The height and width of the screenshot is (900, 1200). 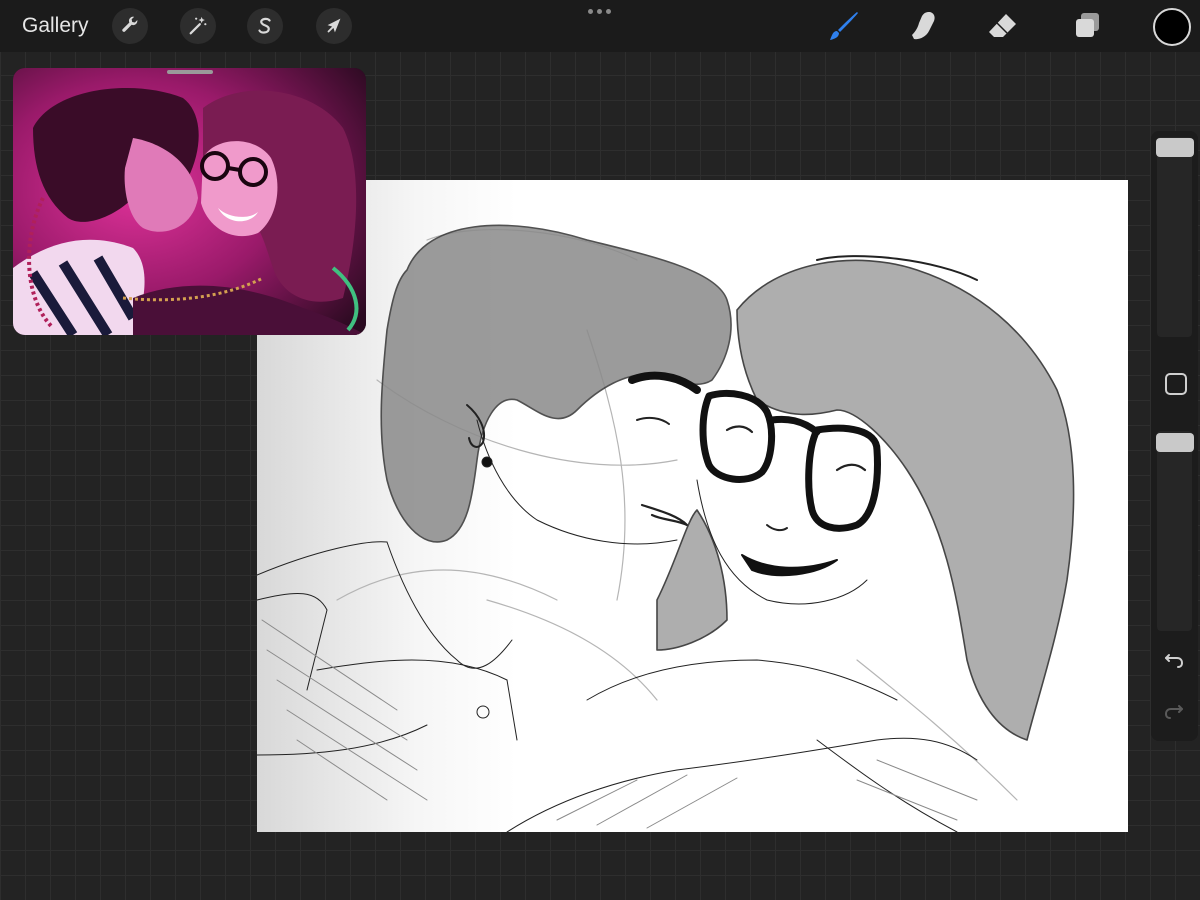 What do you see at coordinates (1175, 442) in the screenshot?
I see `brush-opacity-thumb` at bounding box center [1175, 442].